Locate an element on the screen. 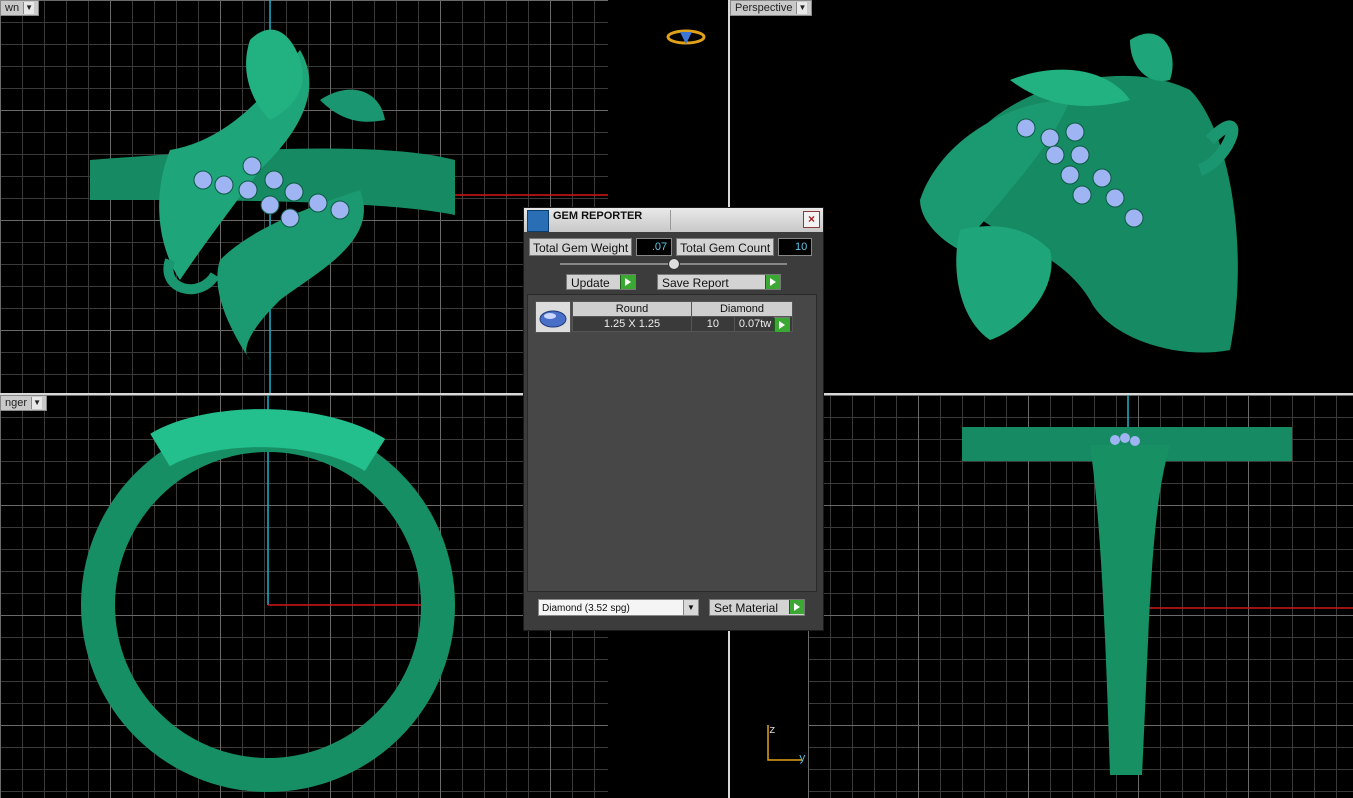 The image size is (1353, 798). dialog-title: GEM REPORTER is located at coordinates (598, 216).